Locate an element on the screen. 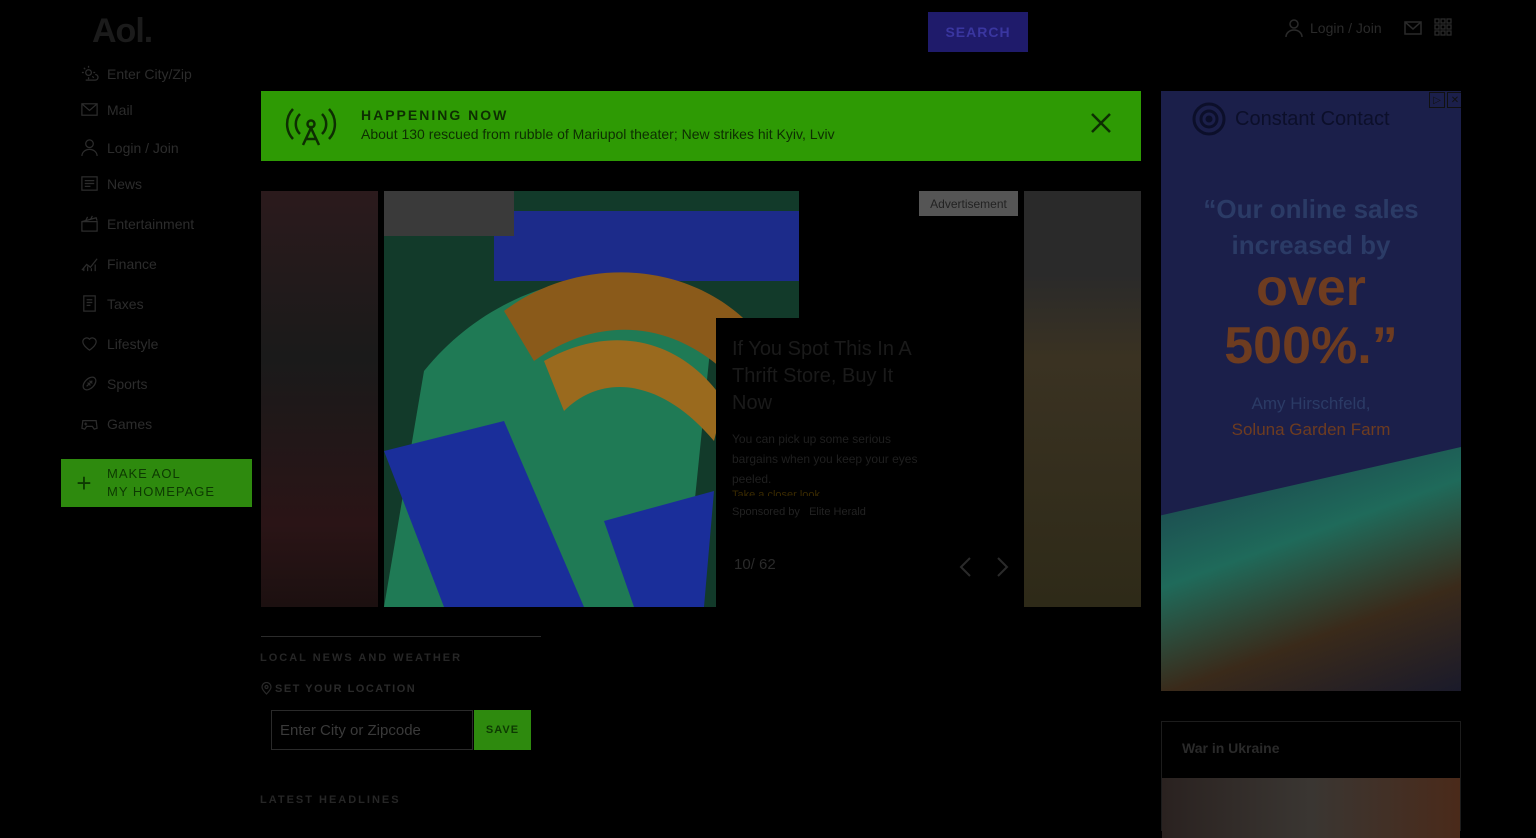 The width and height of the screenshot is (1536, 838). save-location-button: SAVE is located at coordinates (502, 730).